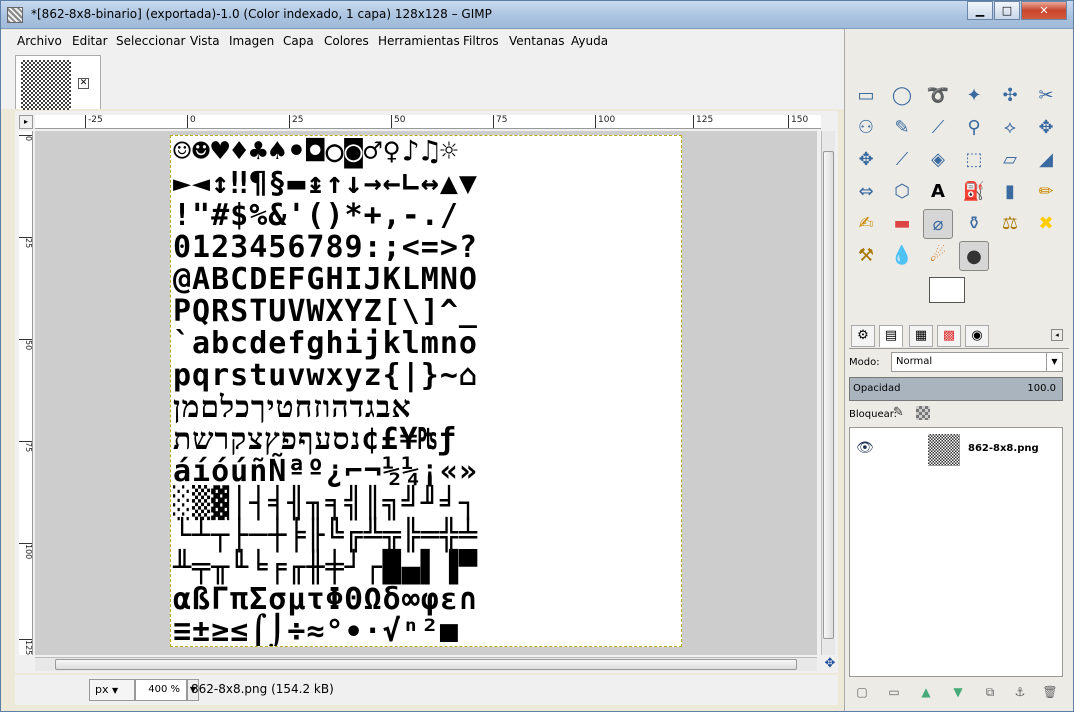 Image resolution: width=1074 pixels, height=712 pixels. I want to click on horizontal-scroll-thumb, so click(426, 664).